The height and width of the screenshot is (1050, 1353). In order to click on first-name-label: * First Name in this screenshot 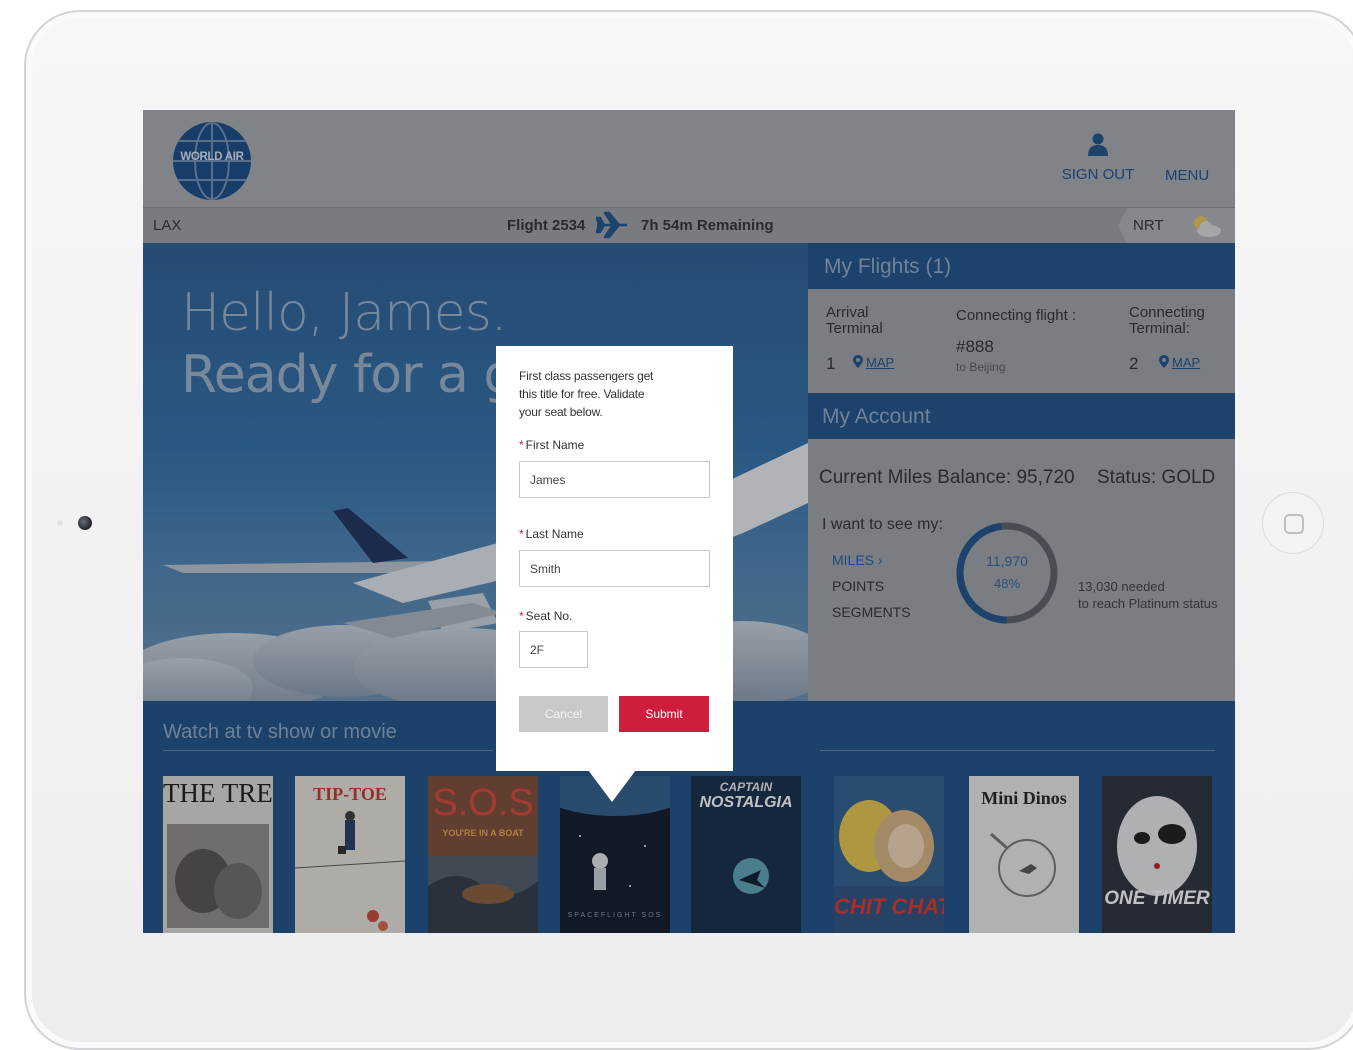, I will do `click(552, 445)`.